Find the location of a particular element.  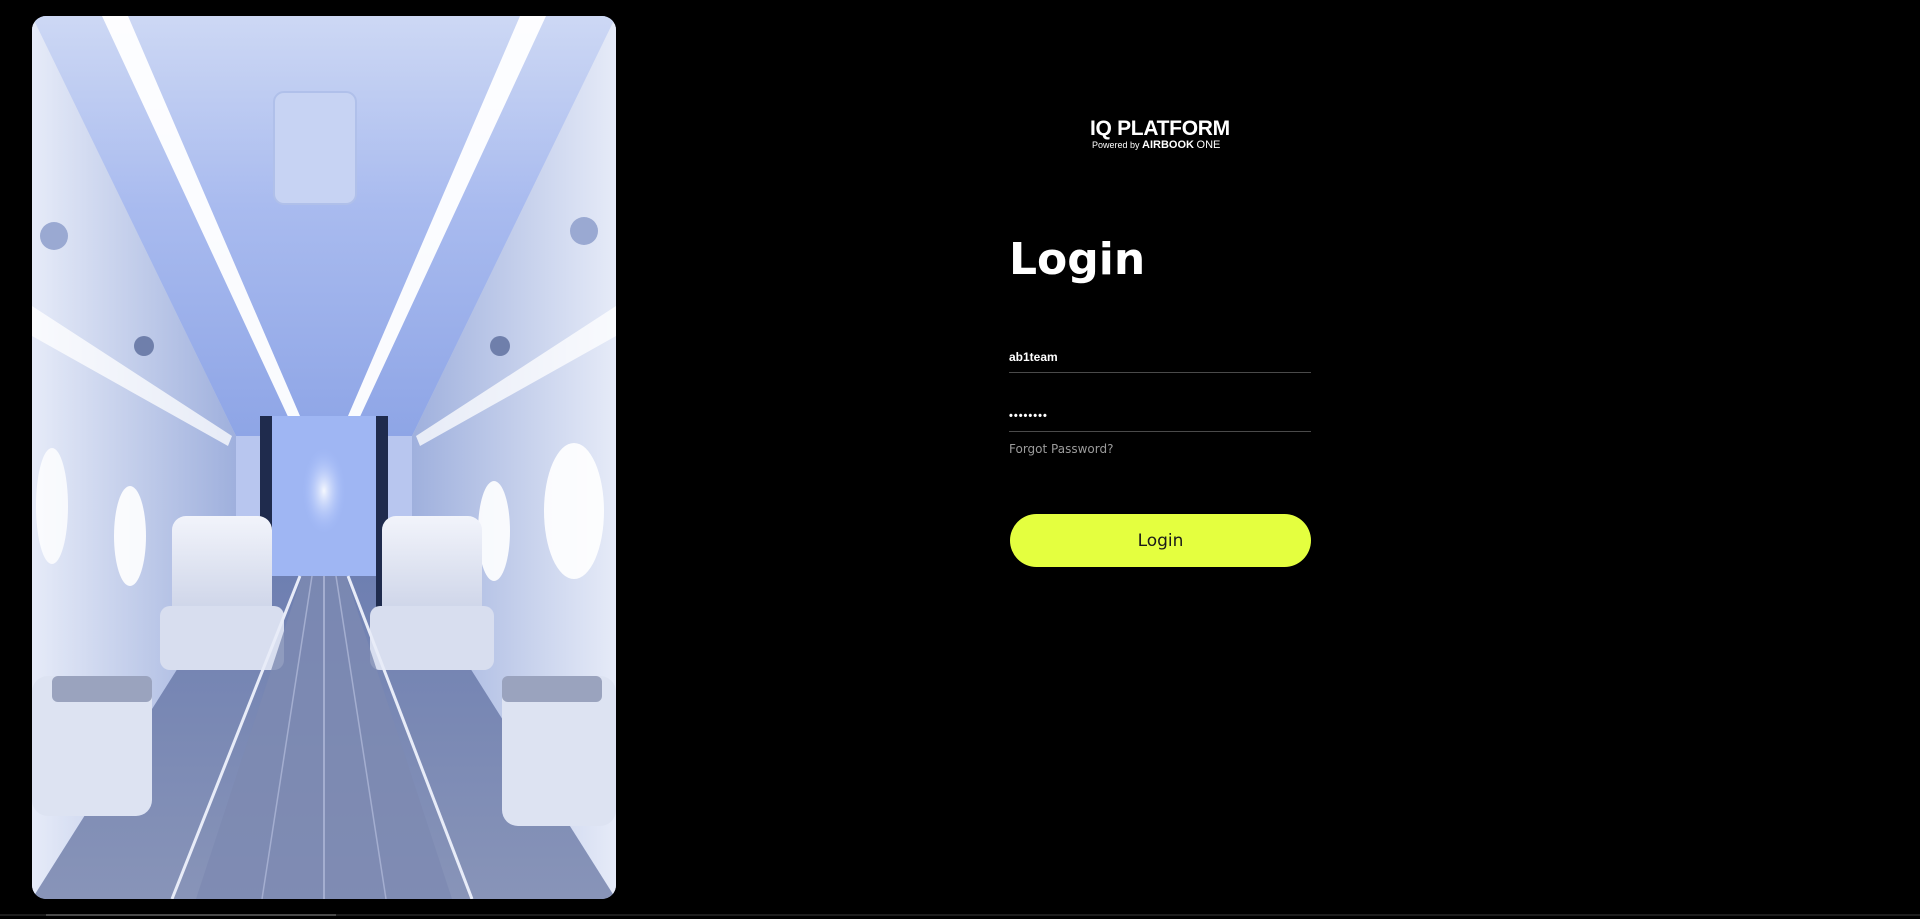

scrollbar-thumb is located at coordinates (191, 915).